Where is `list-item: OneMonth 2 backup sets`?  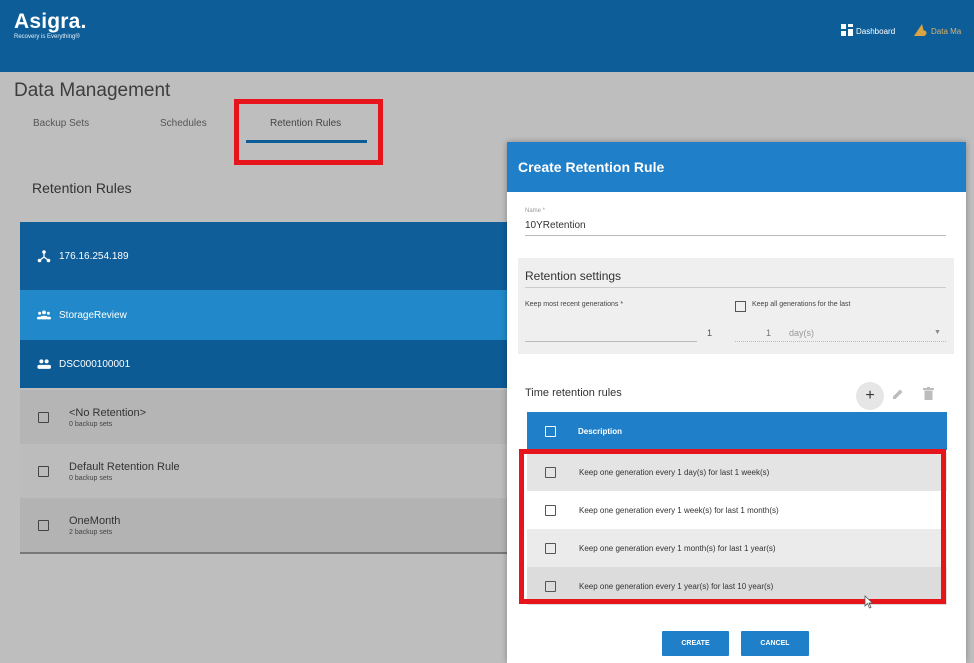 list-item: OneMonth 2 backup sets is located at coordinates (270, 526).